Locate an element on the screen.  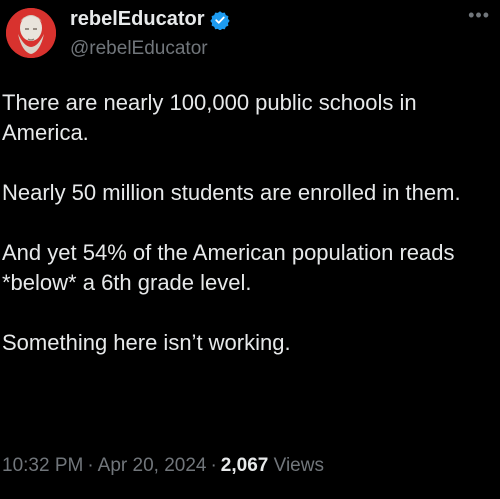
avatar is located at coordinates (31, 33).